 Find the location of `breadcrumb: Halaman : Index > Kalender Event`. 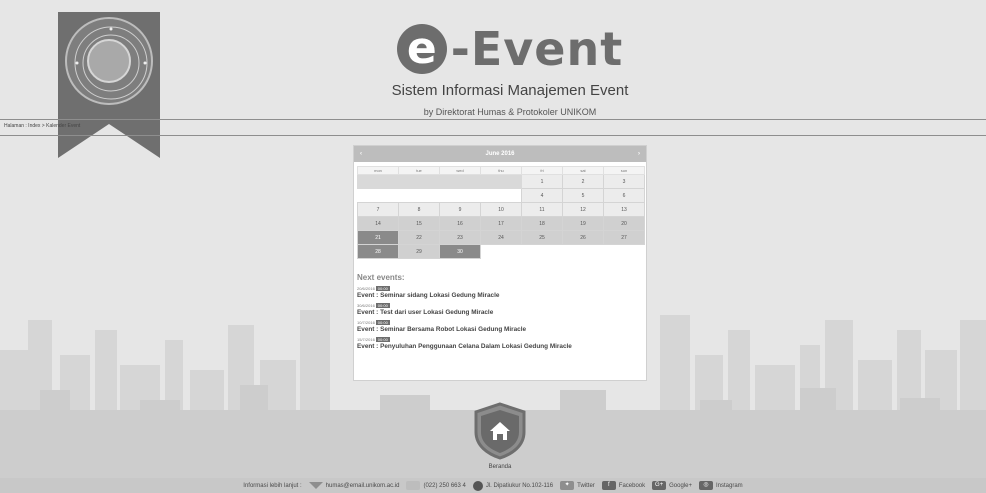

breadcrumb: Halaman : Index > Kalender Event is located at coordinates (42, 126).